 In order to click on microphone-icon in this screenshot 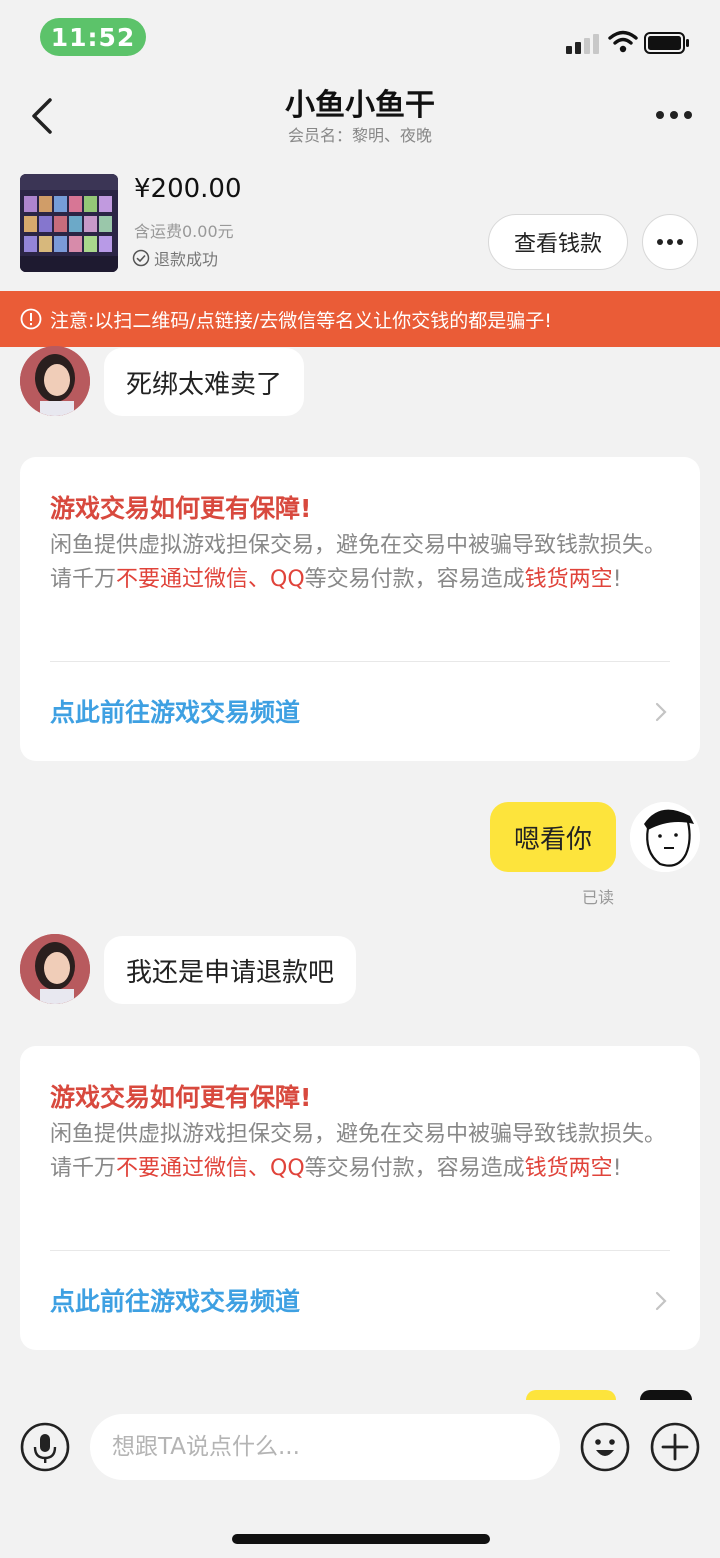, I will do `click(45, 1447)`.